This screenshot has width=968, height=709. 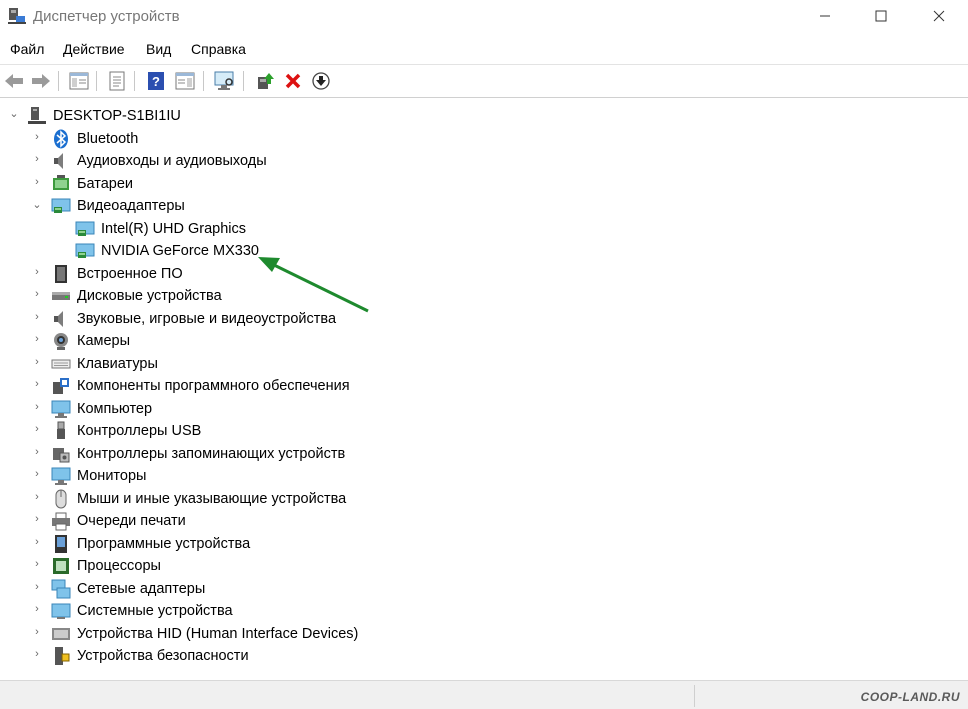 I want to click on watermark: COOP-LAND.RU, so click(x=910, y=697).